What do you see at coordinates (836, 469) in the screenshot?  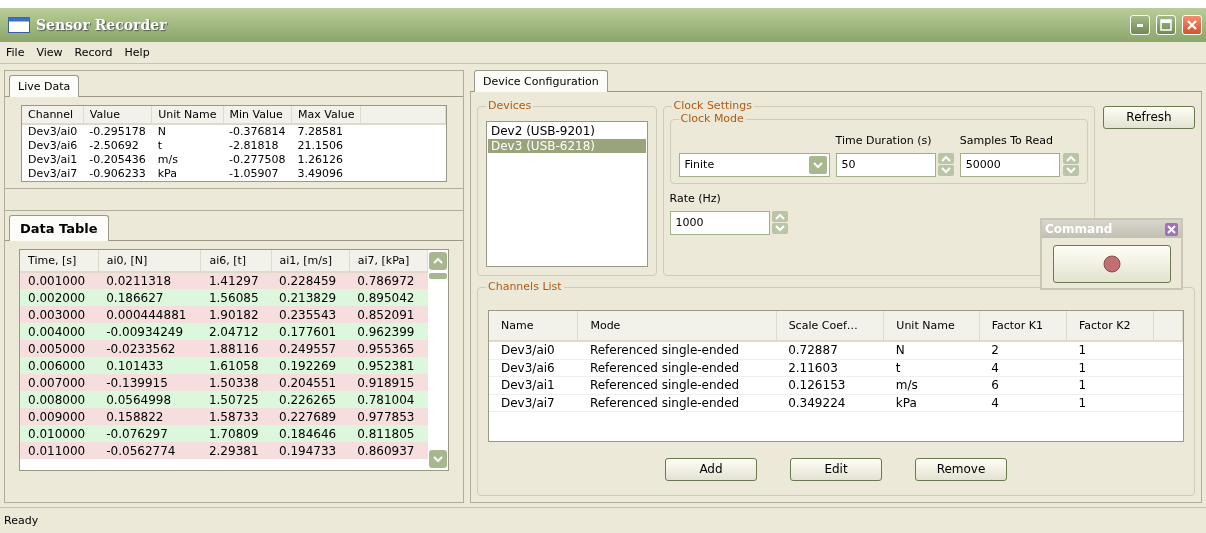 I see `action-button: Edit` at bounding box center [836, 469].